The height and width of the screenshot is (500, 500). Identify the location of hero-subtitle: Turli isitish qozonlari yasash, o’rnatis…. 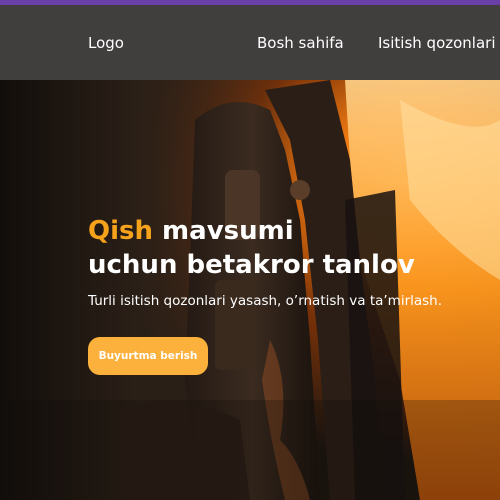
(265, 301).